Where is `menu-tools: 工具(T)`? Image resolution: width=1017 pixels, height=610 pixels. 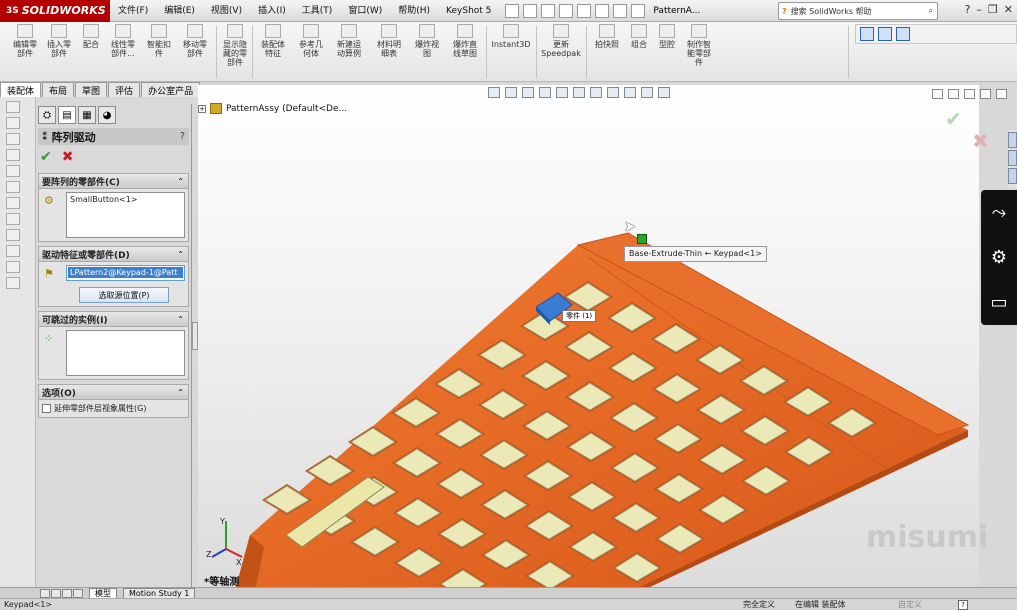 menu-tools: 工具(T) is located at coordinates (317, 11).